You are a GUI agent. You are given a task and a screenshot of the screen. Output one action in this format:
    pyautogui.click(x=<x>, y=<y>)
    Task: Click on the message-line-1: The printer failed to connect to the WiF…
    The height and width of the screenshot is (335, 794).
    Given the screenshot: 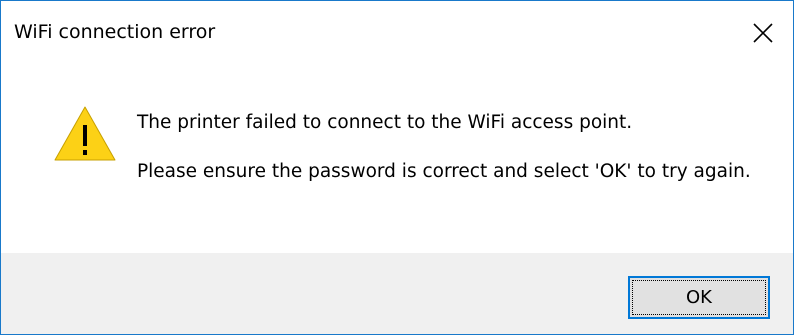 What is the action you would take?
    pyautogui.click(x=385, y=122)
    